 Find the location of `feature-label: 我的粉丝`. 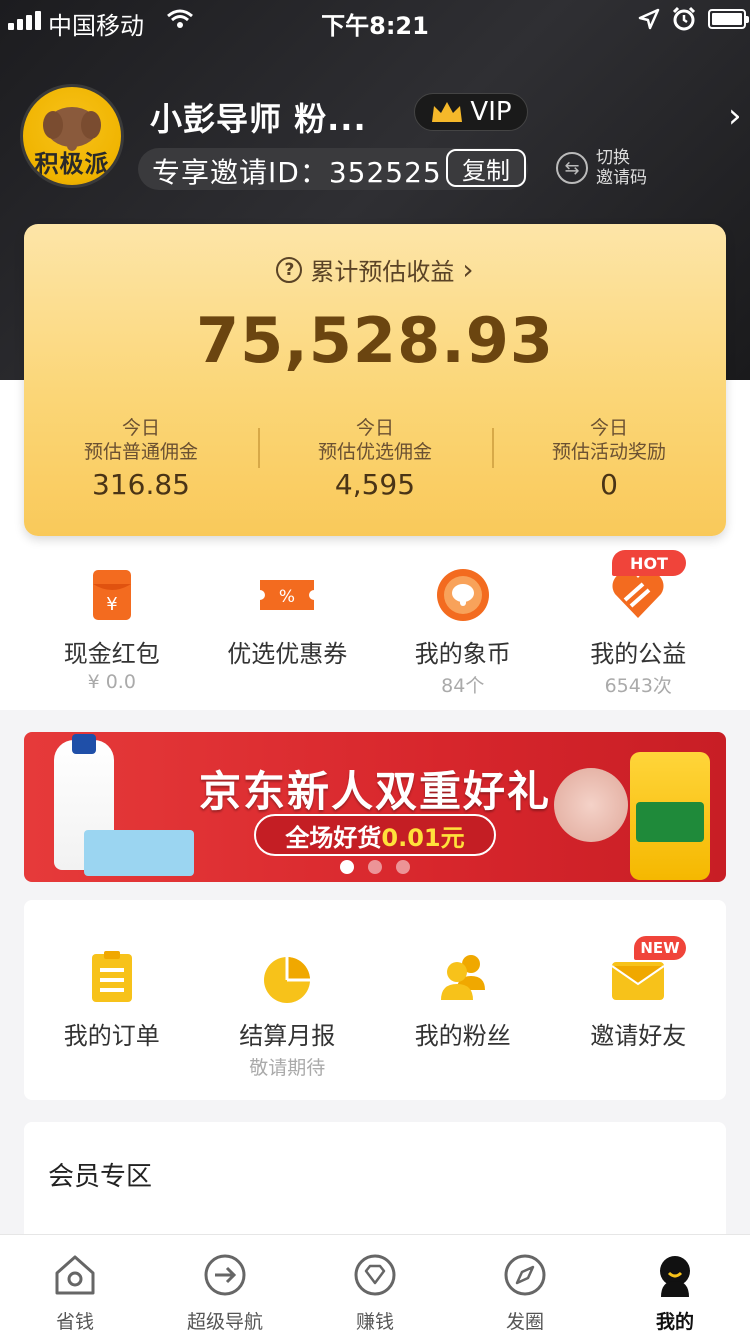

feature-label: 我的粉丝 is located at coordinates (462, 1036).